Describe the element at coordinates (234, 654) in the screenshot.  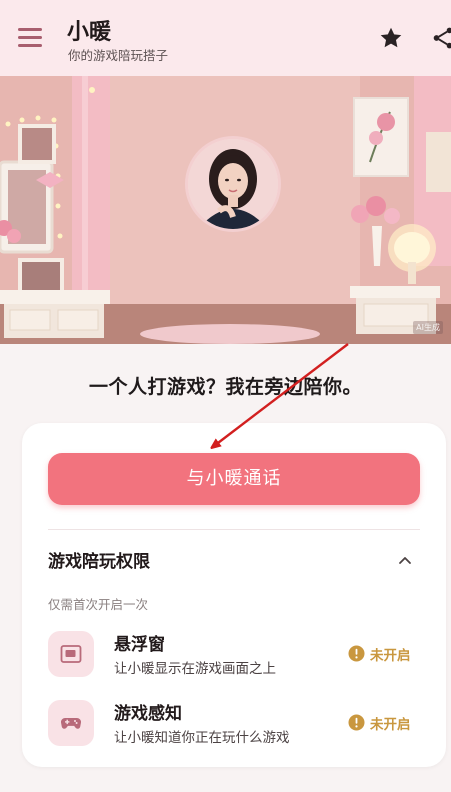
I see `permission-row-floating-window: 悬浮窗 让小暖显示在游戏画面之上 未开启` at that location.